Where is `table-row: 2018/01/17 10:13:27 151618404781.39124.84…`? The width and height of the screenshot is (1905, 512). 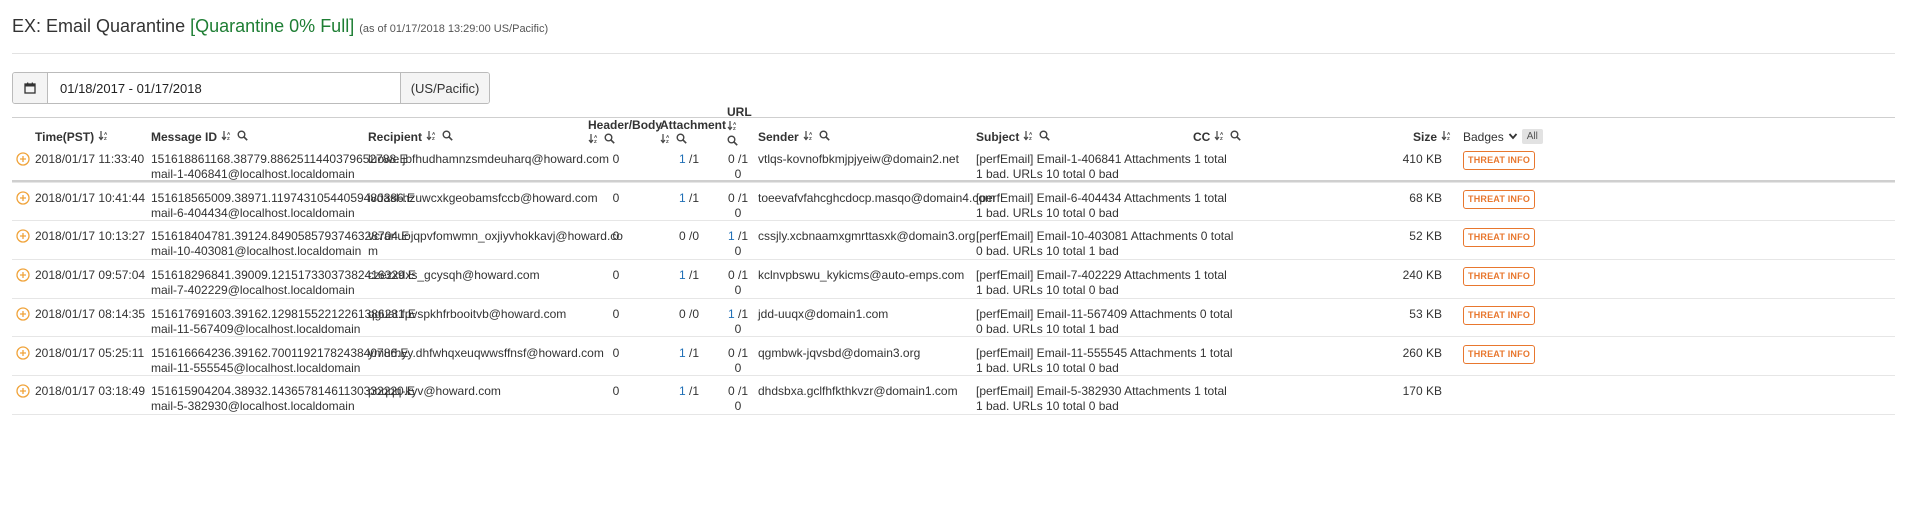
table-row: 2018/01/17 10:13:27 151618404781.39124.84… is located at coordinates (953, 240).